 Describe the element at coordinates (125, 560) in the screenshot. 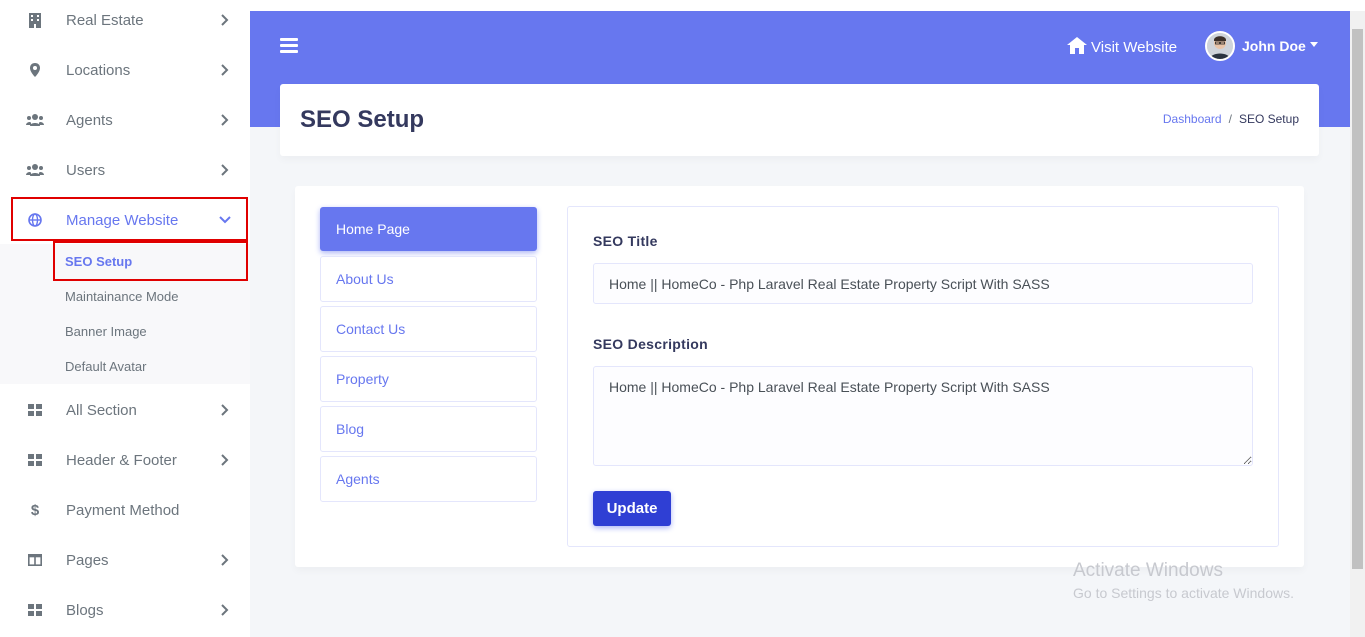

I see `sidebar-item-pages: Pages` at that location.